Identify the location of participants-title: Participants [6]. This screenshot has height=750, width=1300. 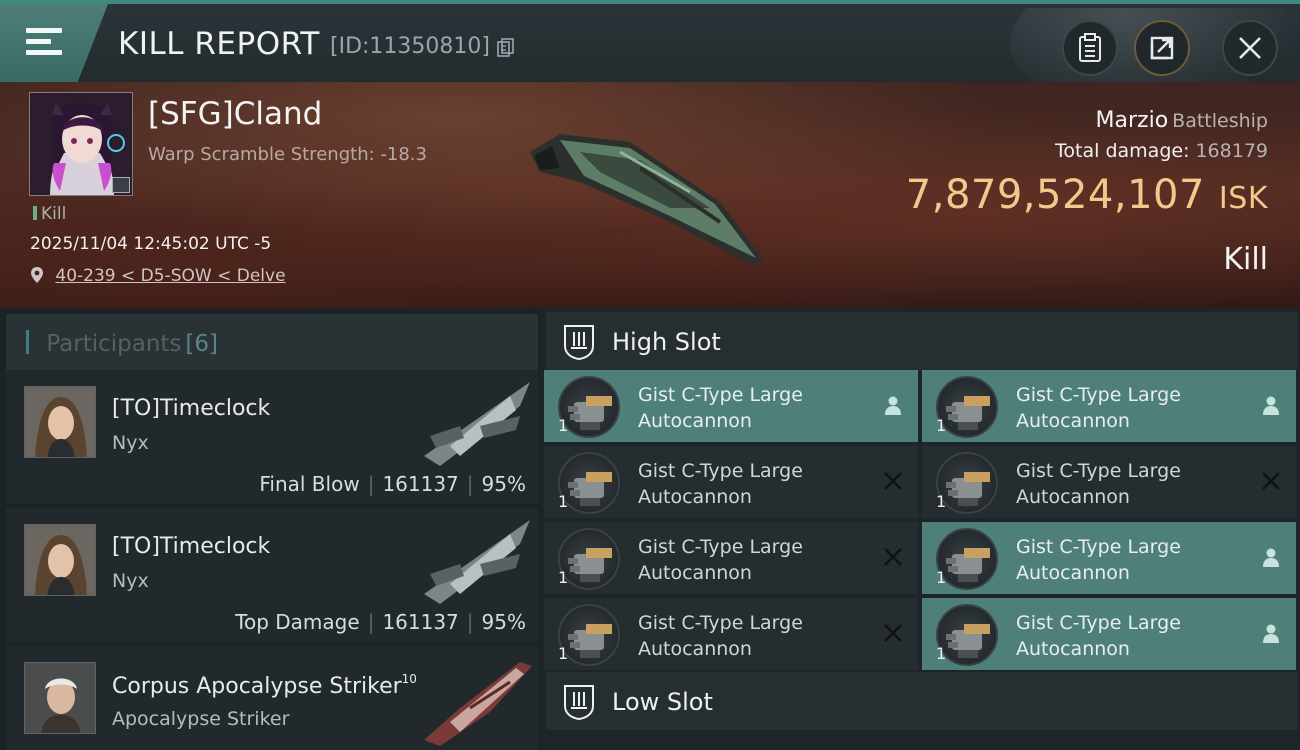
(122, 343).